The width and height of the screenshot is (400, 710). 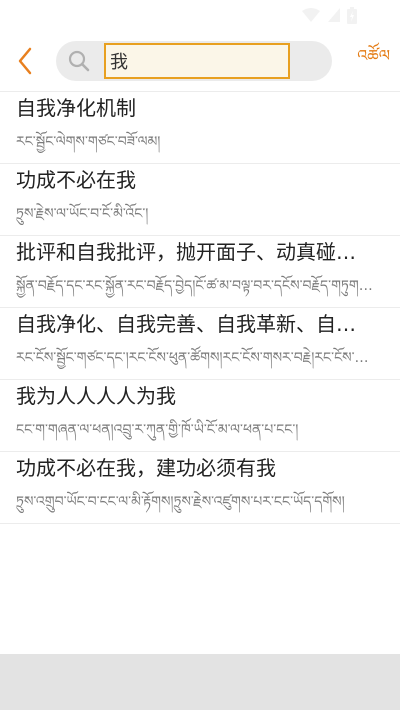 What do you see at coordinates (310, 15) in the screenshot?
I see `wifi-icon` at bounding box center [310, 15].